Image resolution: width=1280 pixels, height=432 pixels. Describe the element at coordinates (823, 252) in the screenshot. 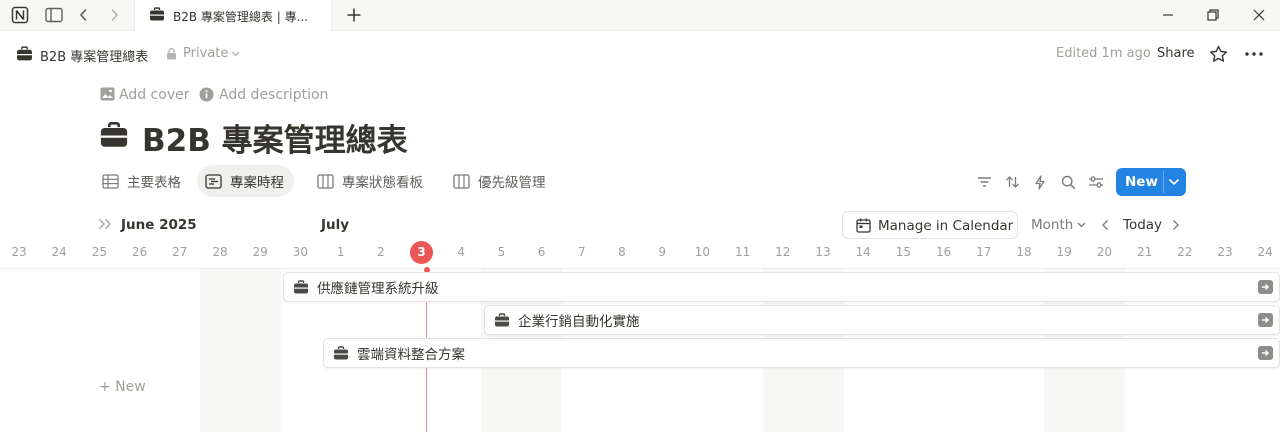

I see `day-label: 13` at that location.